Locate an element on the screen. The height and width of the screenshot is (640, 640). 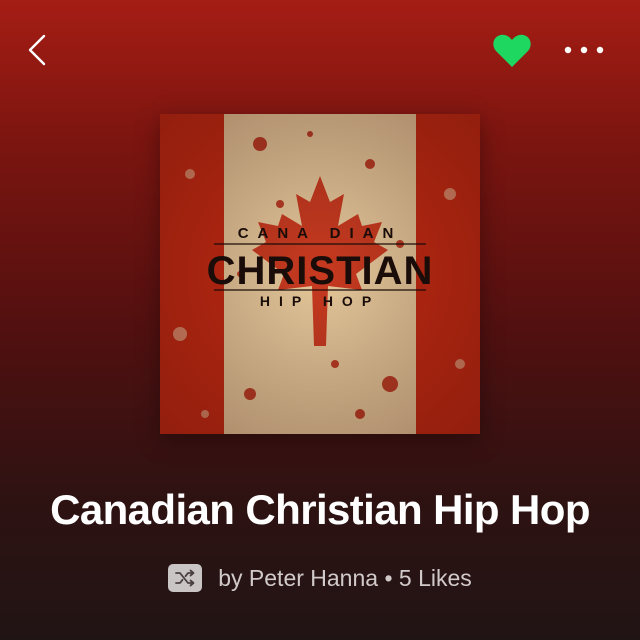
cover-text-line2: CHRISTIAN is located at coordinates (320, 271).